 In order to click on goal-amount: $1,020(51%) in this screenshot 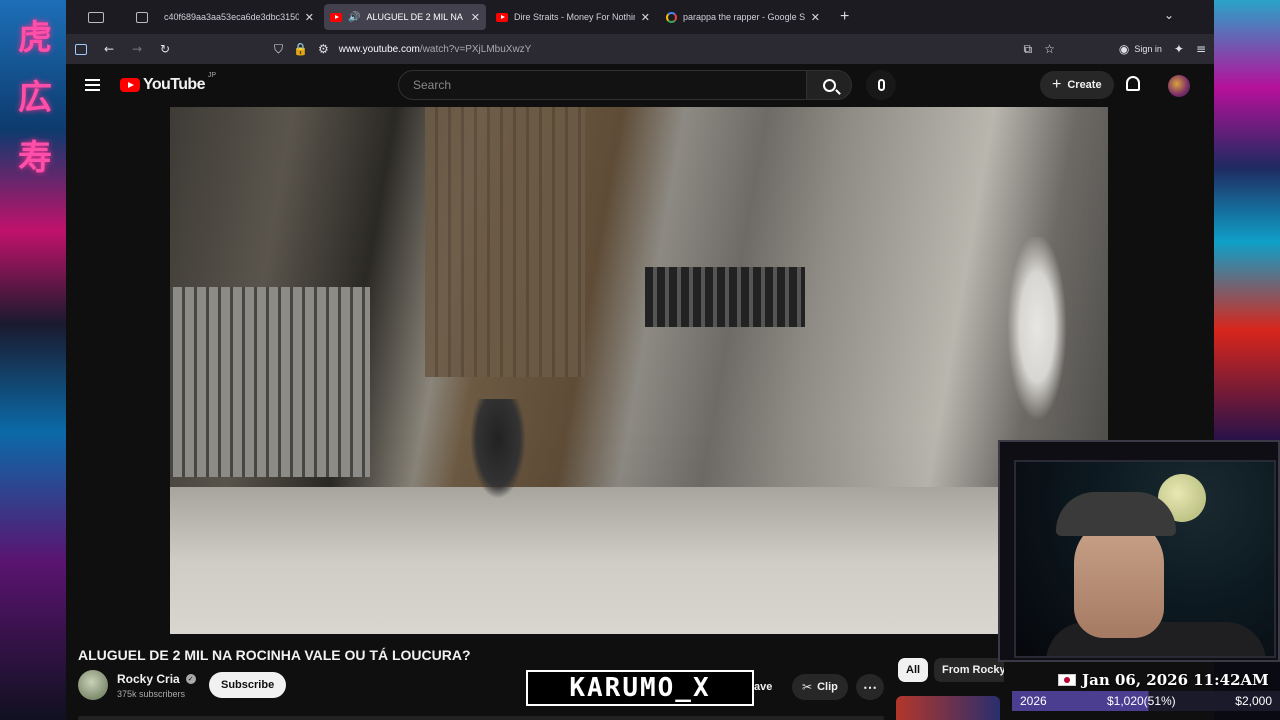, I will do `click(1141, 701)`.